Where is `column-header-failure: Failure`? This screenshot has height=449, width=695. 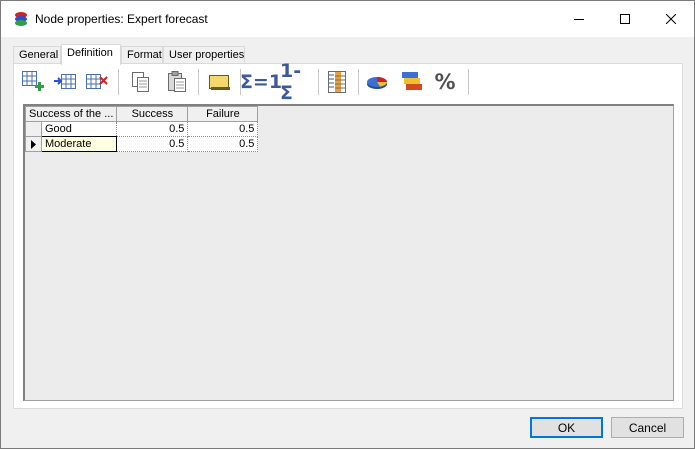
column-header-failure: Failure is located at coordinates (223, 114).